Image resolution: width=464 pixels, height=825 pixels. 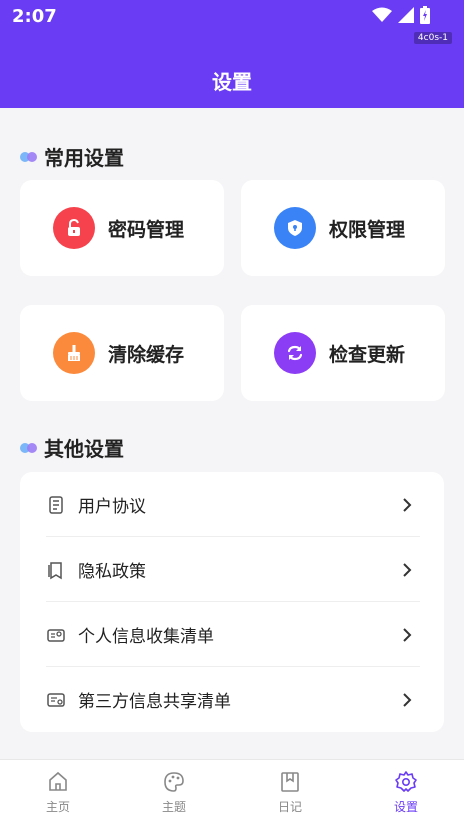 What do you see at coordinates (174, 782) in the screenshot?
I see `palette-icon` at bounding box center [174, 782].